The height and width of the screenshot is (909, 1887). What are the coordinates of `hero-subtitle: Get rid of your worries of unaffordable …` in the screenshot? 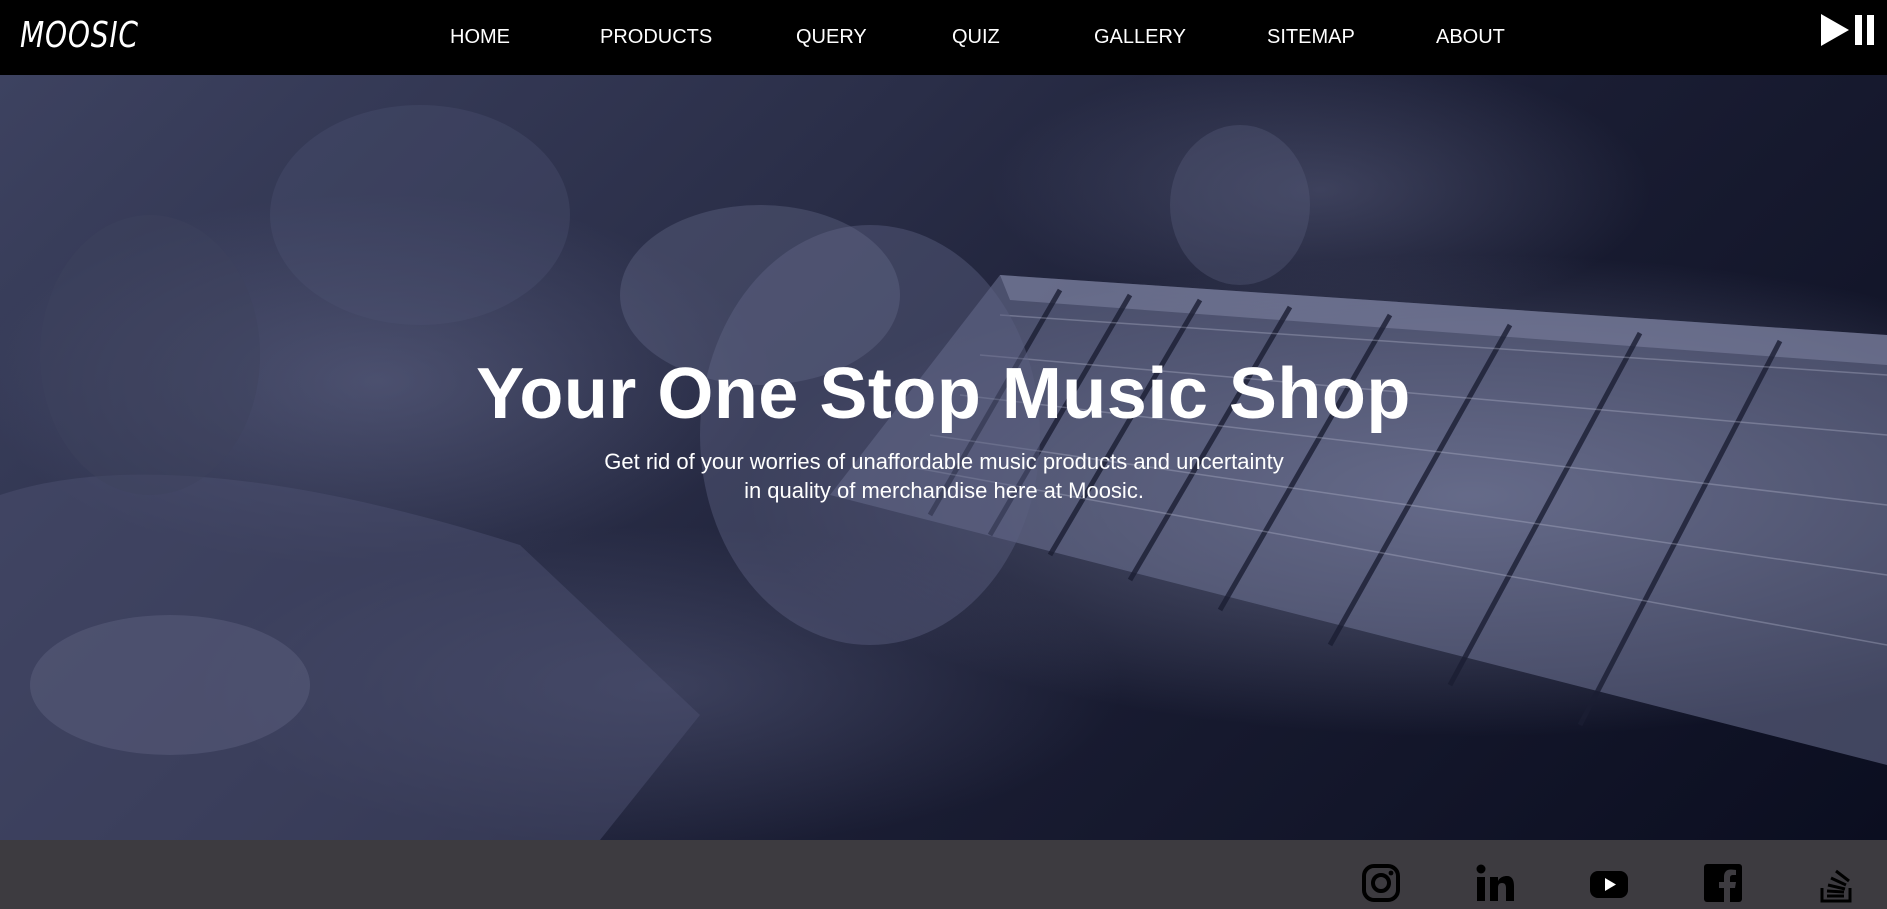 It's located at (944, 476).